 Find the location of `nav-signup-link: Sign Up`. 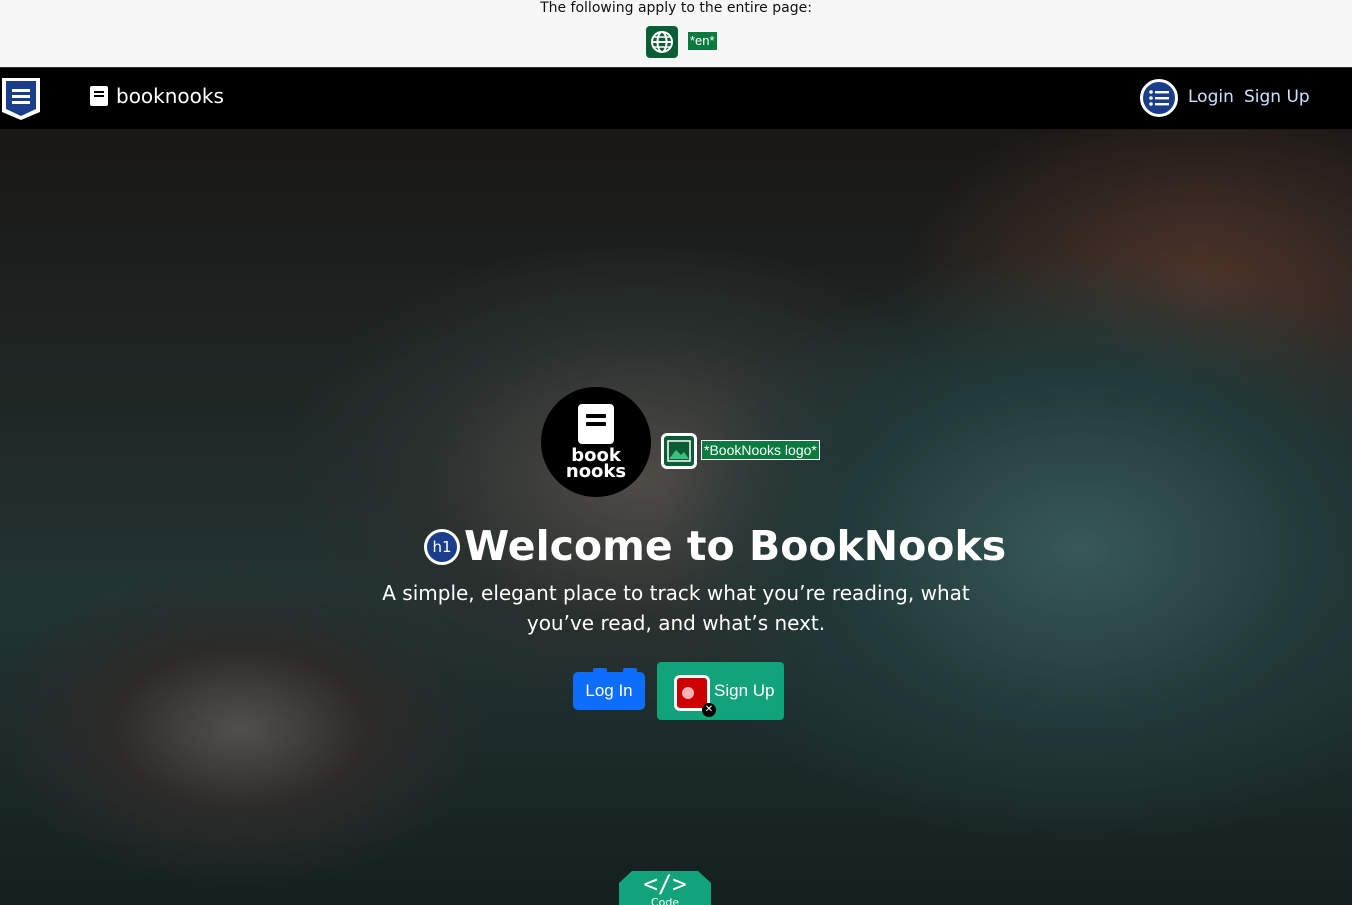

nav-signup-link: Sign Up is located at coordinates (1277, 97).